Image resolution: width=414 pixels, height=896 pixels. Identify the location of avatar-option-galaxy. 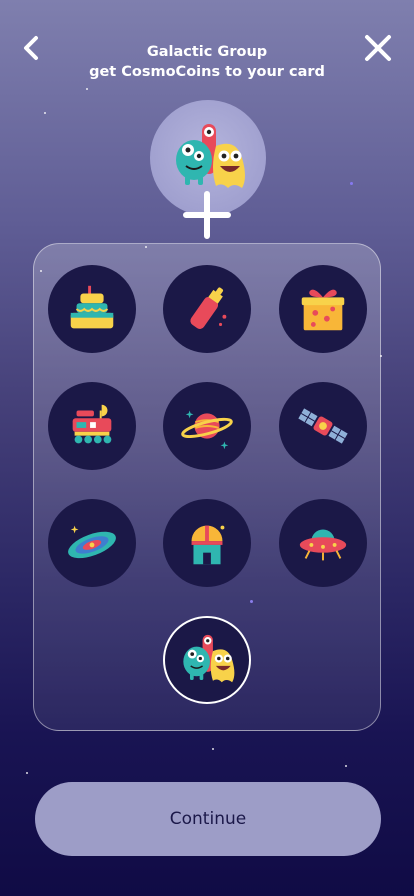
(92, 543).